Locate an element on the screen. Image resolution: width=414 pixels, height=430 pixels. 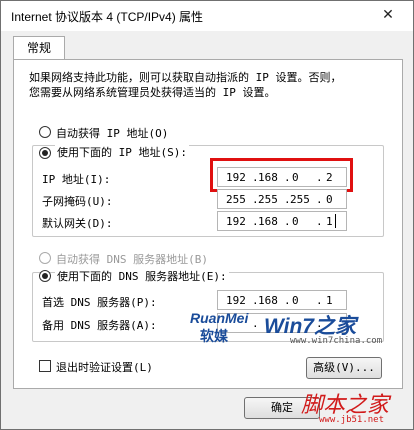
tab-general: 常规 is located at coordinates (39, 48).